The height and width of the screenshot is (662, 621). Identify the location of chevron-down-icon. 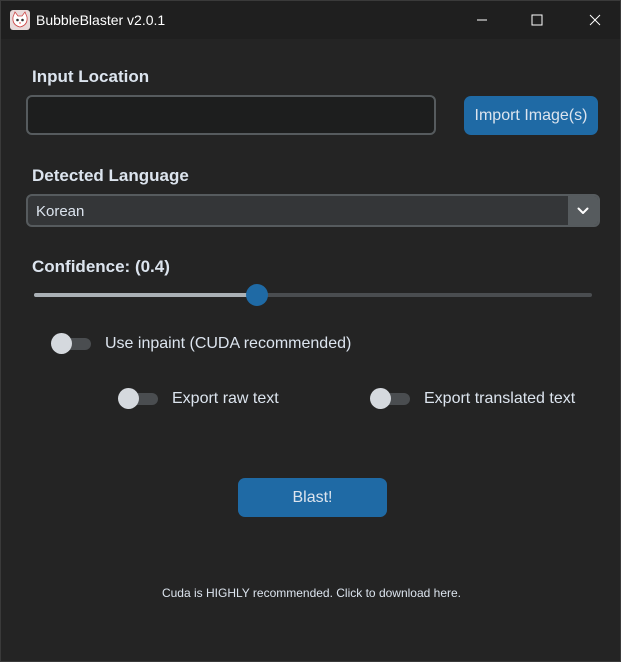
(583, 210).